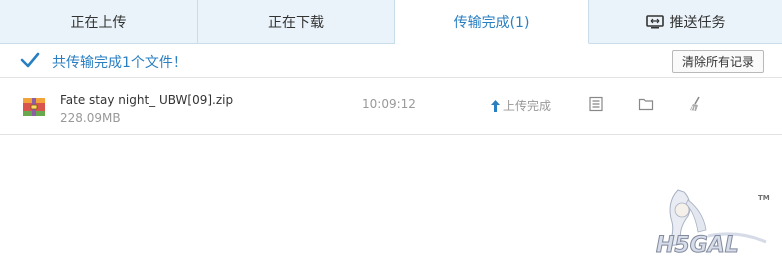 The width and height of the screenshot is (782, 261). I want to click on folder-icon, so click(646, 104).